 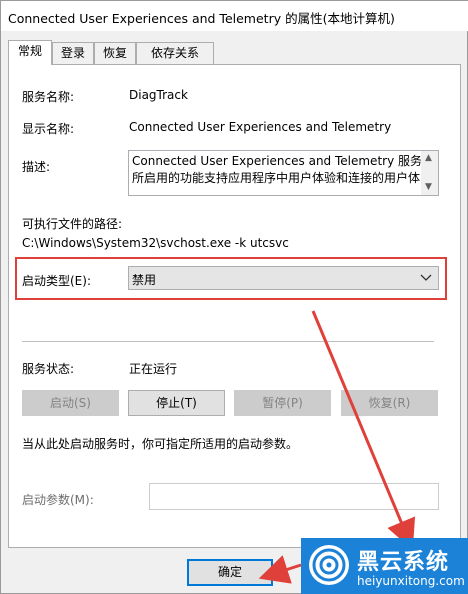 I want to click on watermark-brand: 黑云系统 heiyunxitong.com, so click(x=384, y=566).